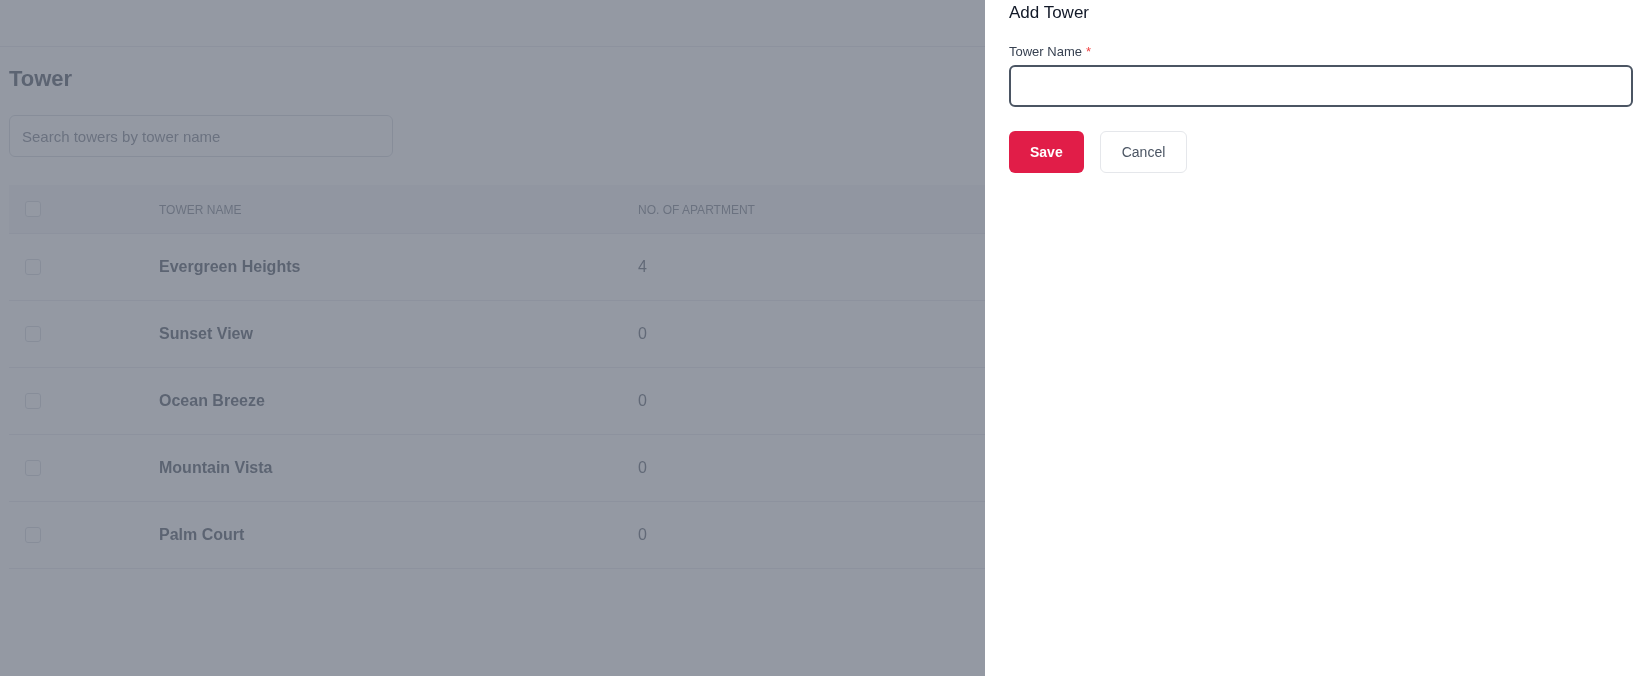 Image resolution: width=1647 pixels, height=676 pixels. Describe the element at coordinates (202, 534) in the screenshot. I see `tower-name: Palm Court` at that location.